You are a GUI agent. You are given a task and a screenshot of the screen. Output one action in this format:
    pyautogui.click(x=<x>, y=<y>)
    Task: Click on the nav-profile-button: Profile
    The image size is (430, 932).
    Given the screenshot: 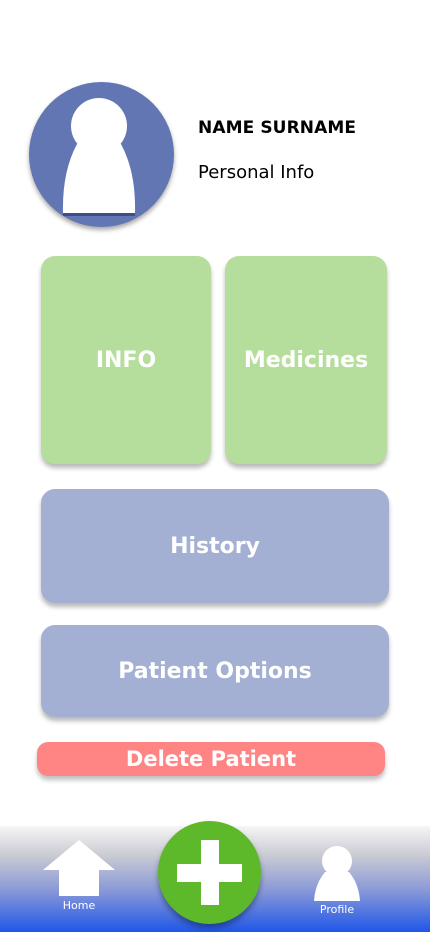 What is the action you would take?
    pyautogui.click(x=337, y=881)
    